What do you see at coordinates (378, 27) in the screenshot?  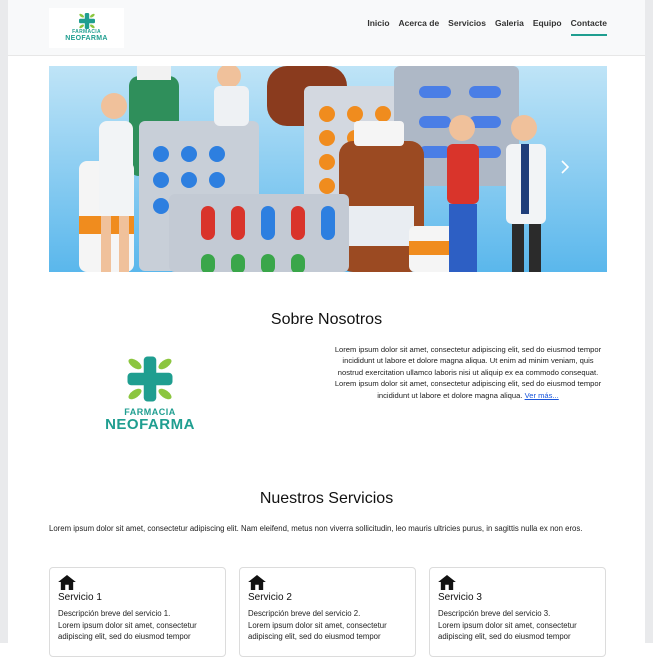 I see `nav-link-inicio: Inicio` at bounding box center [378, 27].